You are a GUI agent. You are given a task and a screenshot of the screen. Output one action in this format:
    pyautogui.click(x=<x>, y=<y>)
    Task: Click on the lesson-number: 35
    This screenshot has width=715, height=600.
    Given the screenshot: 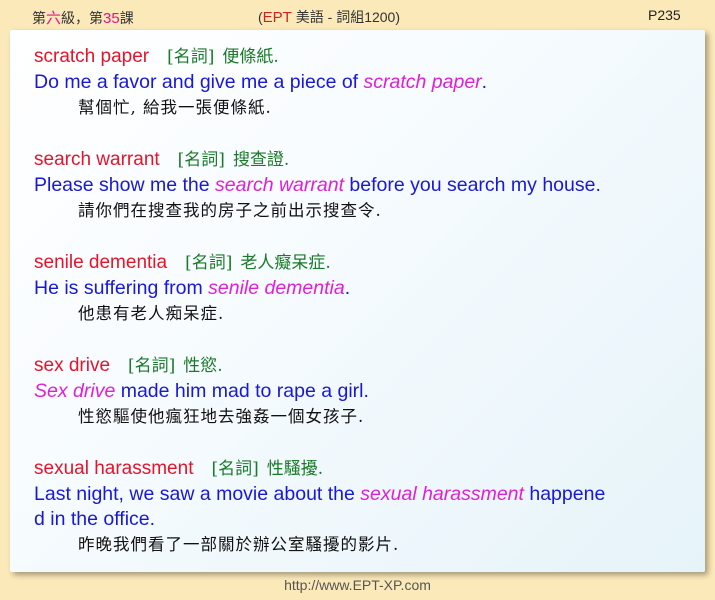 What is the action you would take?
    pyautogui.click(x=111, y=18)
    